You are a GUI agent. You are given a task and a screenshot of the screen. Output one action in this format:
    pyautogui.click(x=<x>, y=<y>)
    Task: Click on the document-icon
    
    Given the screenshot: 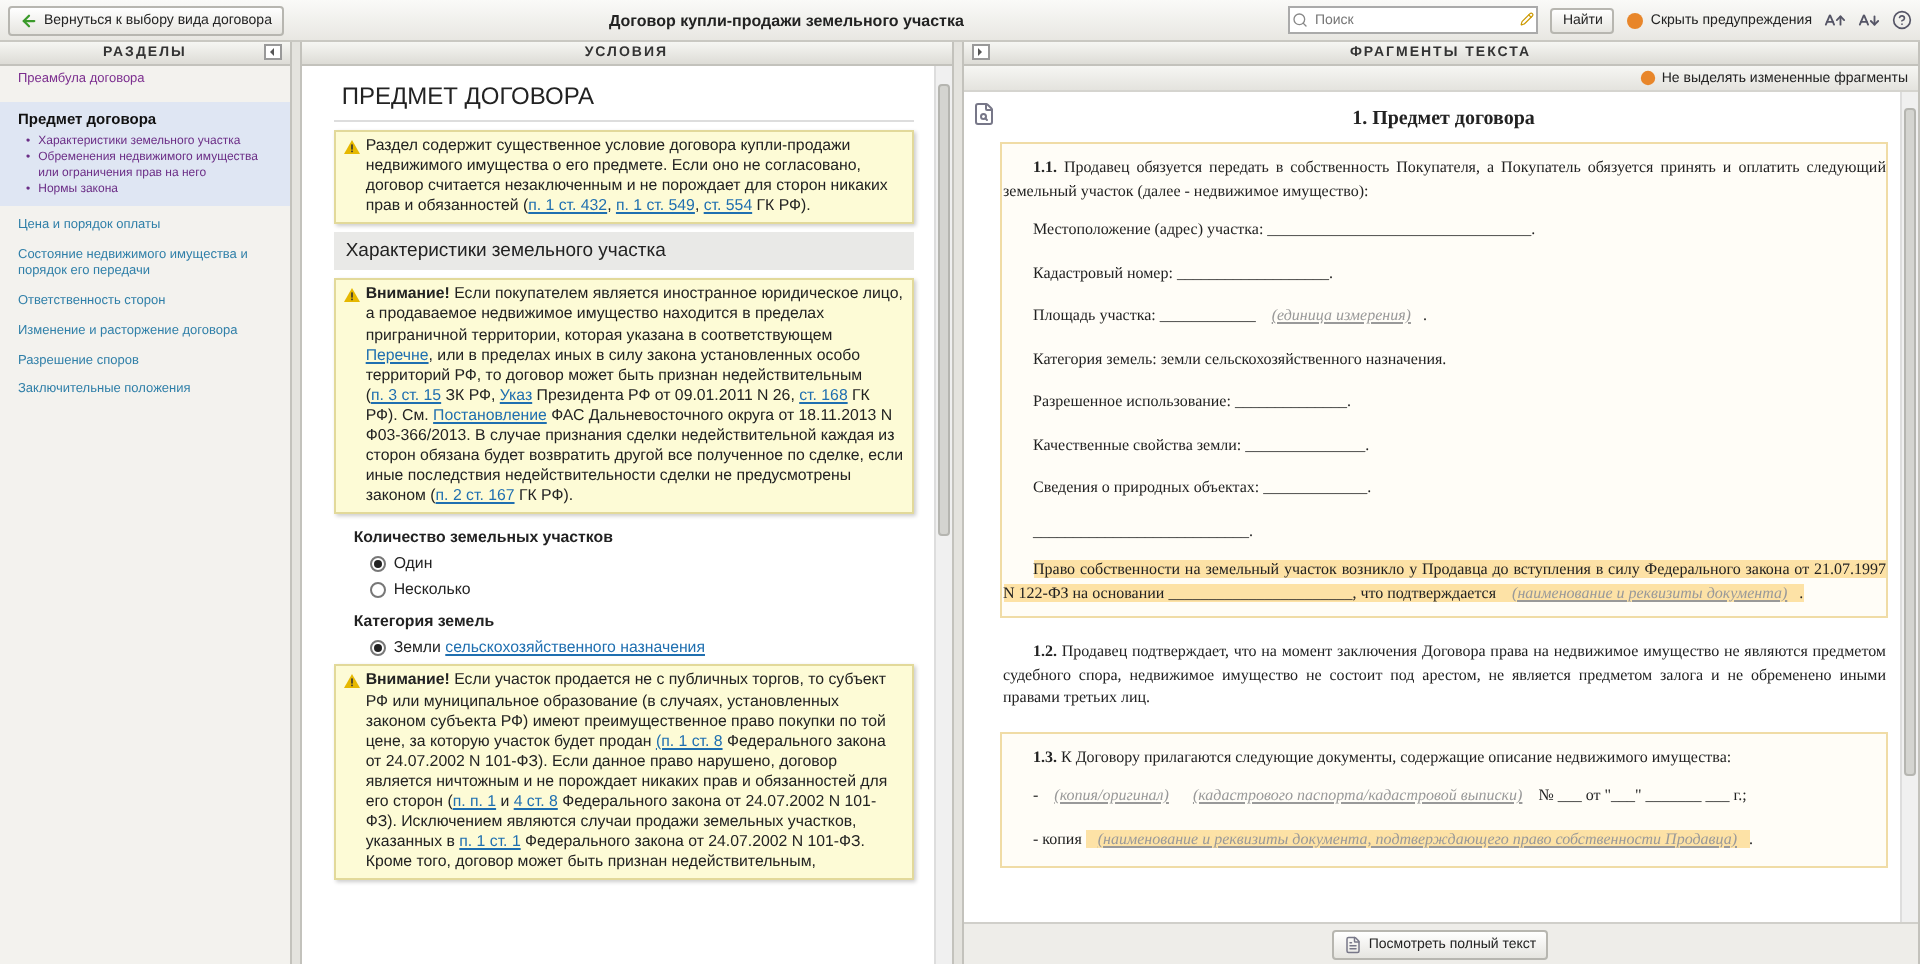 What is the action you would take?
    pyautogui.click(x=1353, y=944)
    